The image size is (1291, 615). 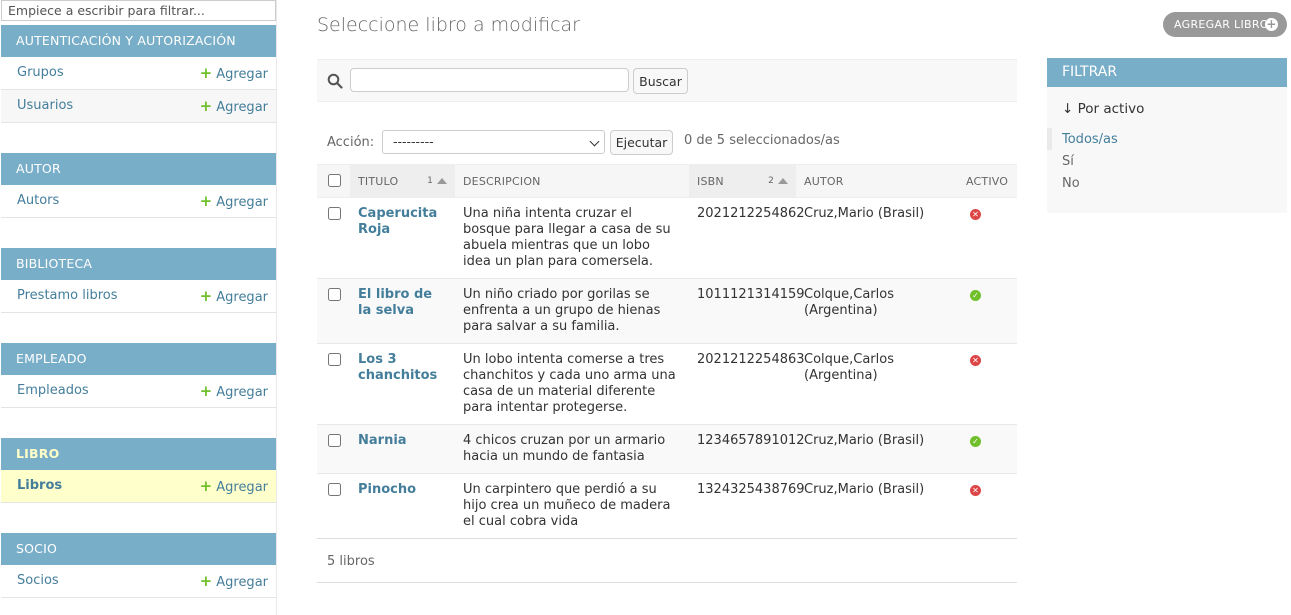 I want to click on filter-option-no: No, so click(x=1071, y=183).